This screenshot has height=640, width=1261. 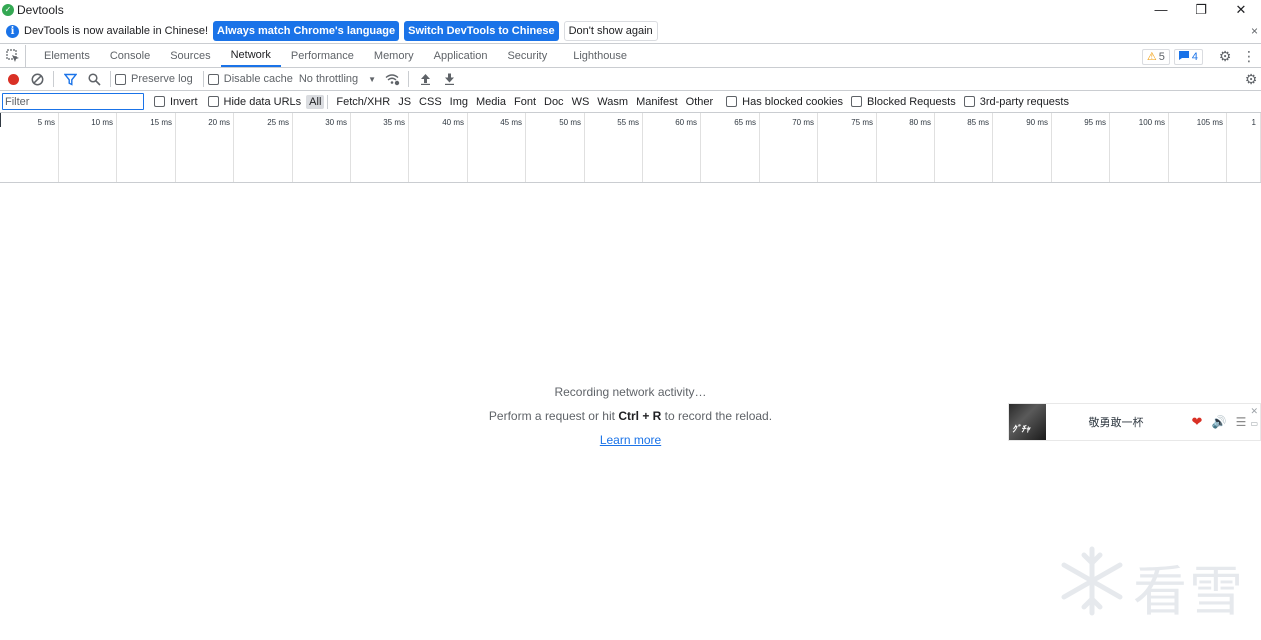 I want to click on timeline-tick-label: 95 ms, so click(x=1095, y=122).